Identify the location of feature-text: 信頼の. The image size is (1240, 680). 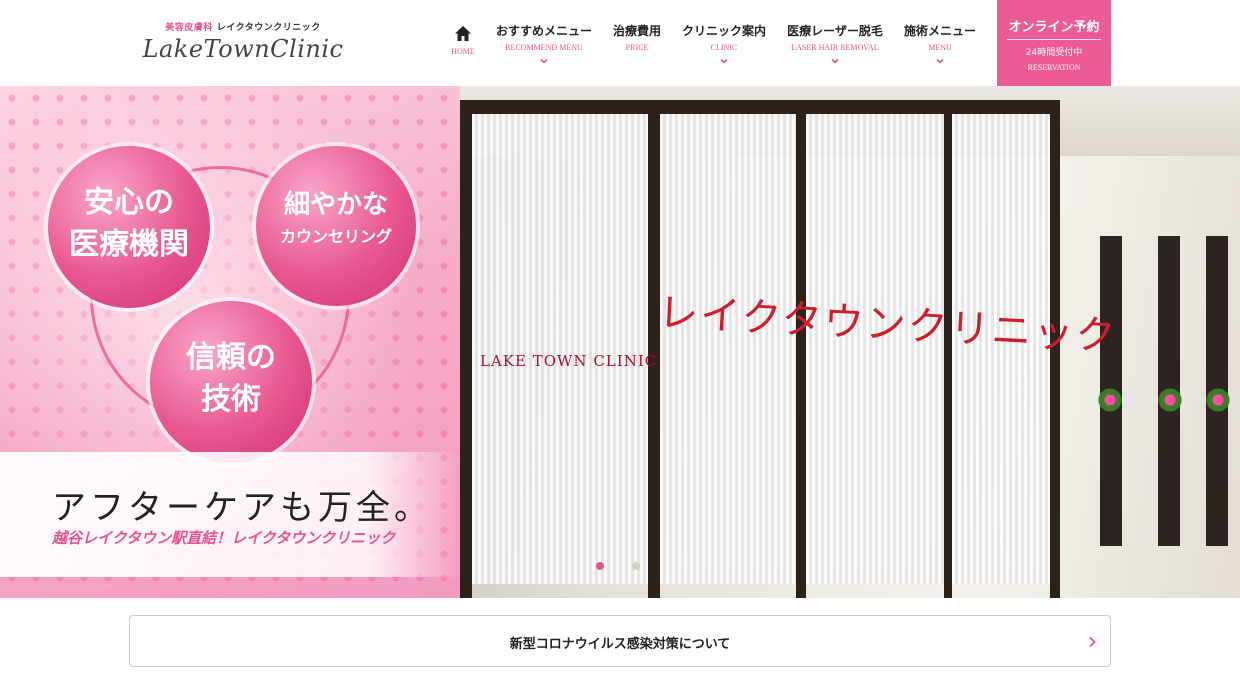
(231, 357).